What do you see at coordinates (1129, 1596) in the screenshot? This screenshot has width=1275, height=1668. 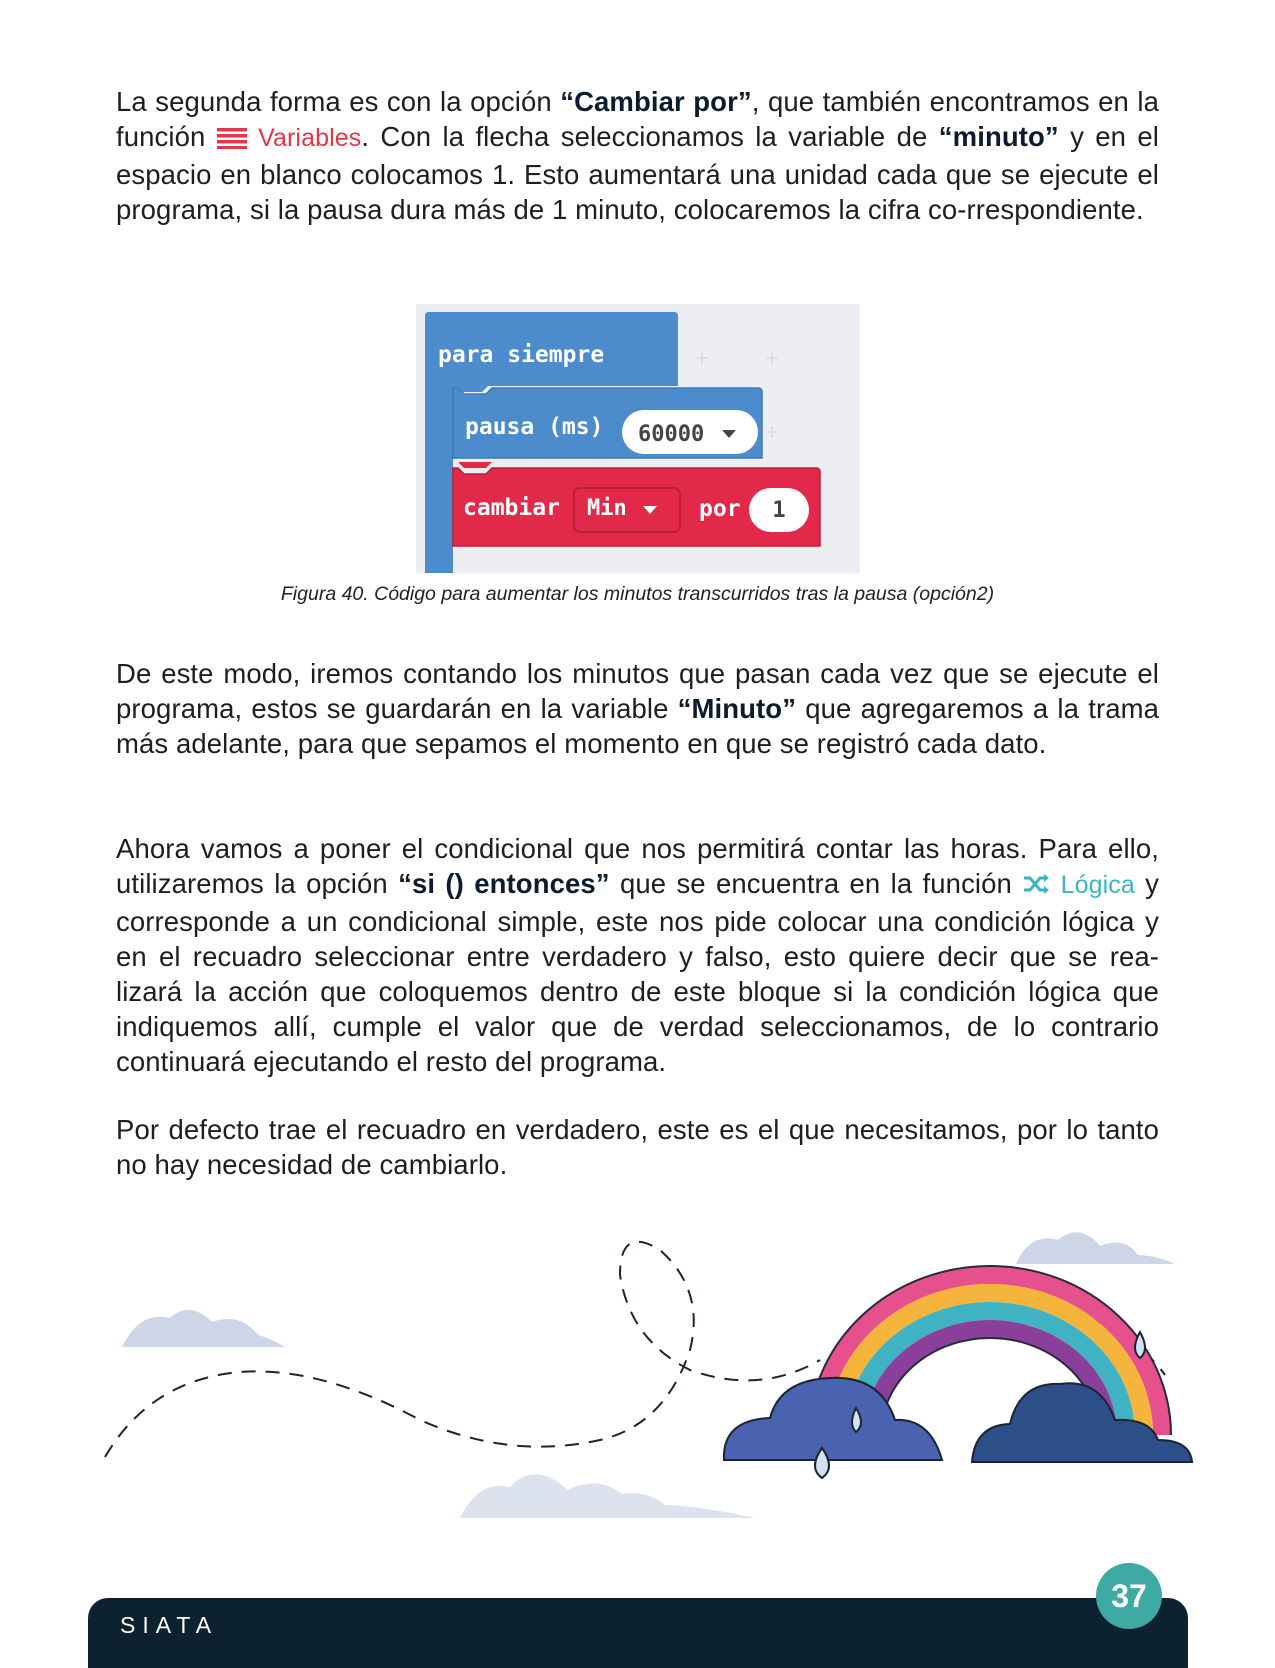 I see `page-number-badge: 37` at bounding box center [1129, 1596].